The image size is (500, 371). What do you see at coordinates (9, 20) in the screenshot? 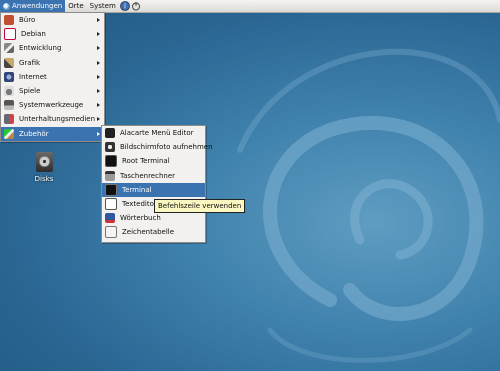
I see `office-icon` at bounding box center [9, 20].